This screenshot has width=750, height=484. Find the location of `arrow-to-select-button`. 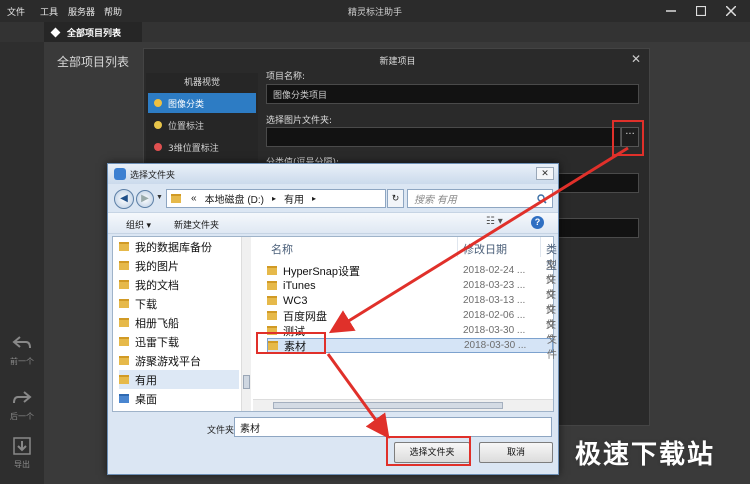

arrow-to-select-button is located at coordinates (358, 396).